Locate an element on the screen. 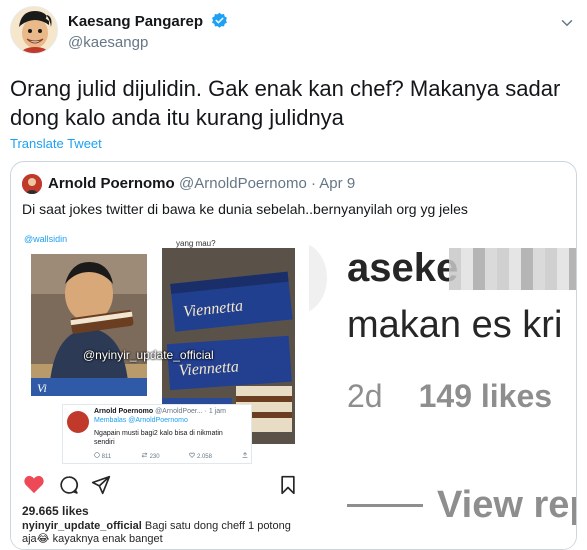  quoted-author-handle-date: @ArnoldPoernomo · Apr 9 is located at coordinates (267, 183).